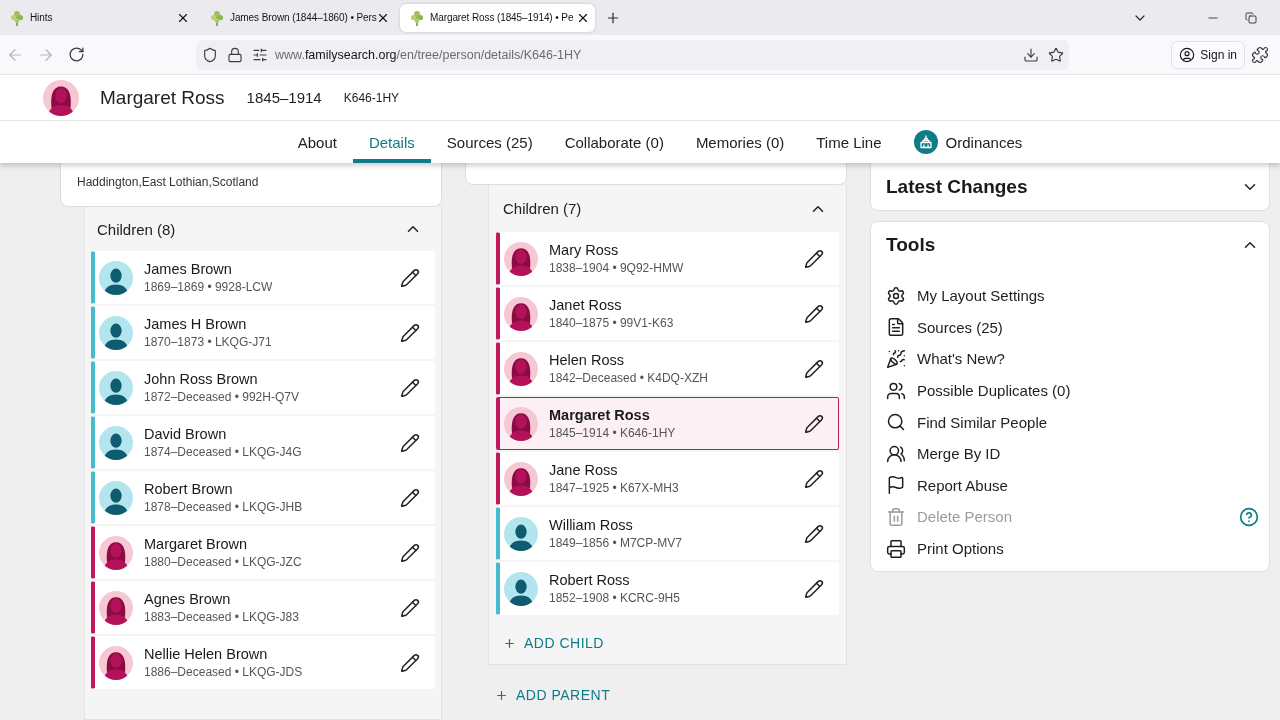 The height and width of the screenshot is (720, 1280). Describe the element at coordinates (1208, 54) in the screenshot. I see `sign-in-button: Sign in` at that location.